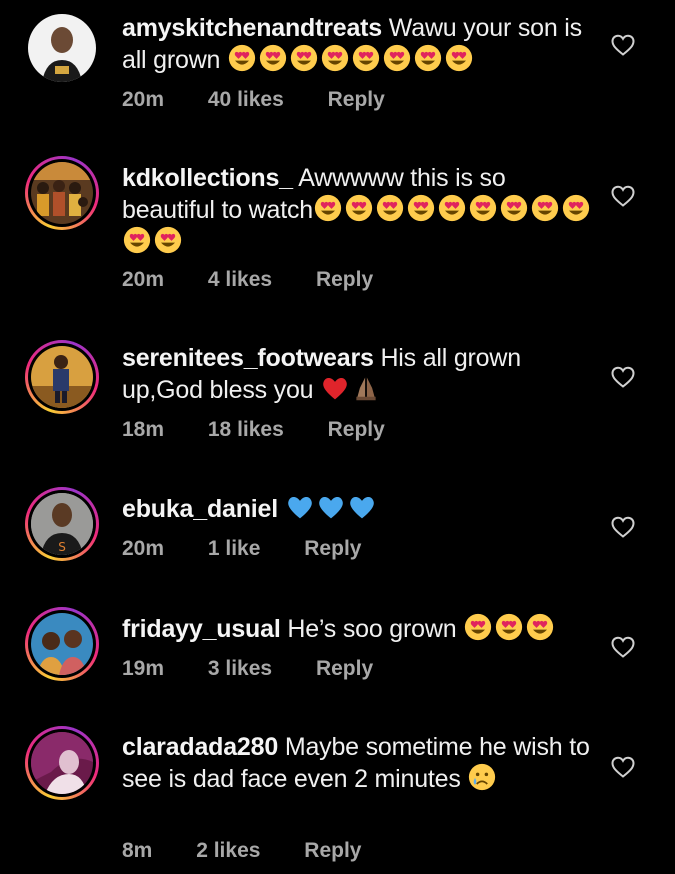 Image resolution: width=675 pixels, height=874 pixels. I want to click on comment-text: ebuka_daniel, so click(357, 509).